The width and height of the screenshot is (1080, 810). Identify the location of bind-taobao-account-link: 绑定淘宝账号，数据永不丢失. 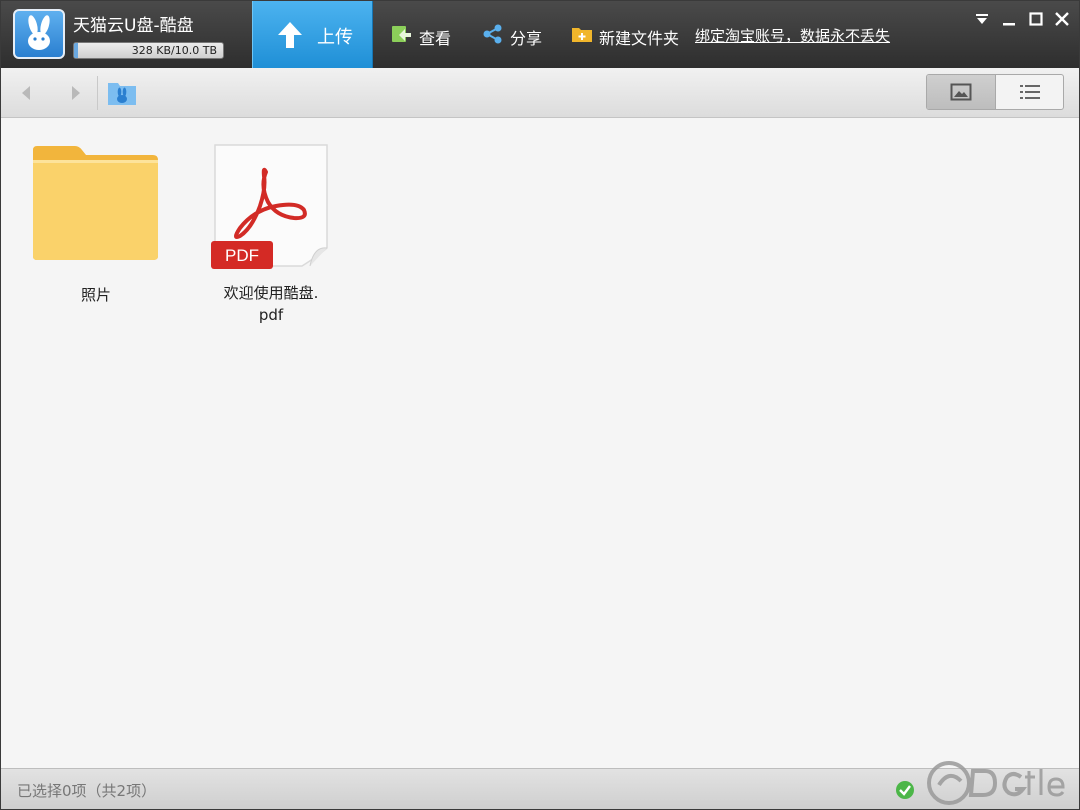
(792, 35).